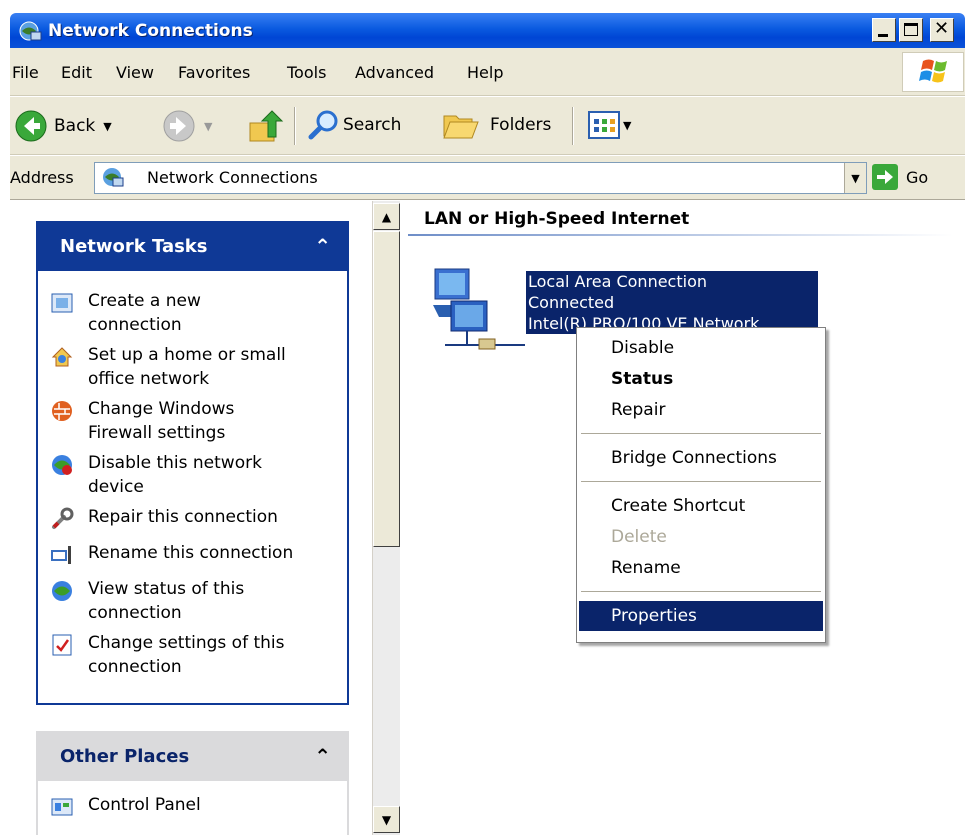 This screenshot has height=835, width=965. Describe the element at coordinates (354, 125) in the screenshot. I see `search-button: Search` at that location.